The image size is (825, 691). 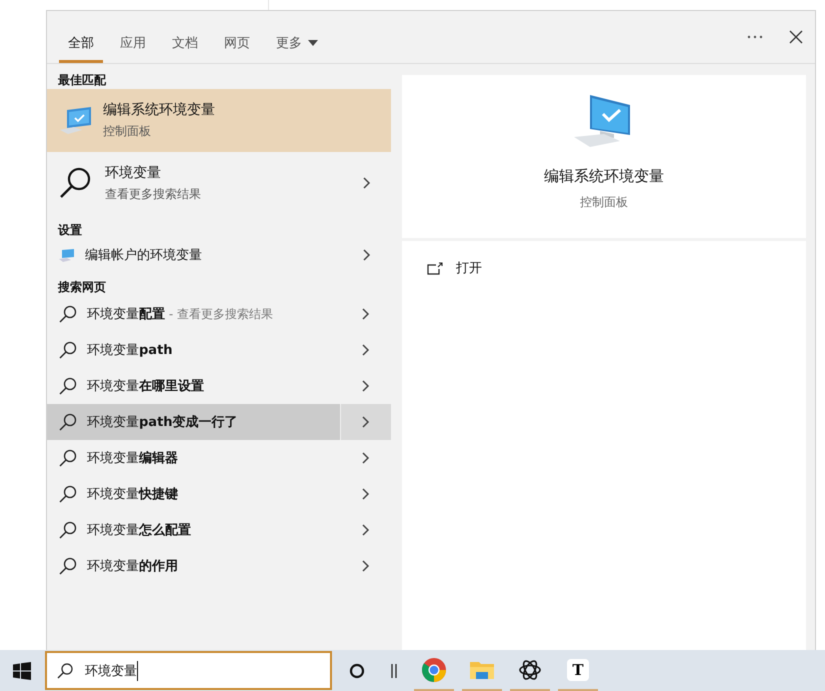 What do you see at coordinates (219, 120) in the screenshot?
I see `best-match-item: 编辑系统环境变量 控制面板` at bounding box center [219, 120].